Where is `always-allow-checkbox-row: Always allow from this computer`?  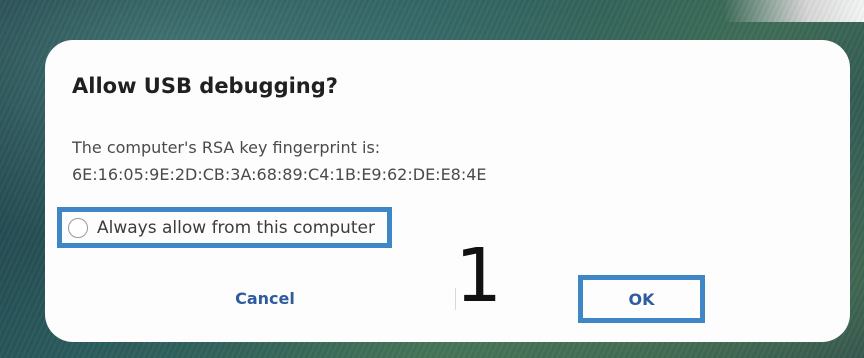
always-allow-checkbox-row: Always allow from this computer is located at coordinates (224, 227).